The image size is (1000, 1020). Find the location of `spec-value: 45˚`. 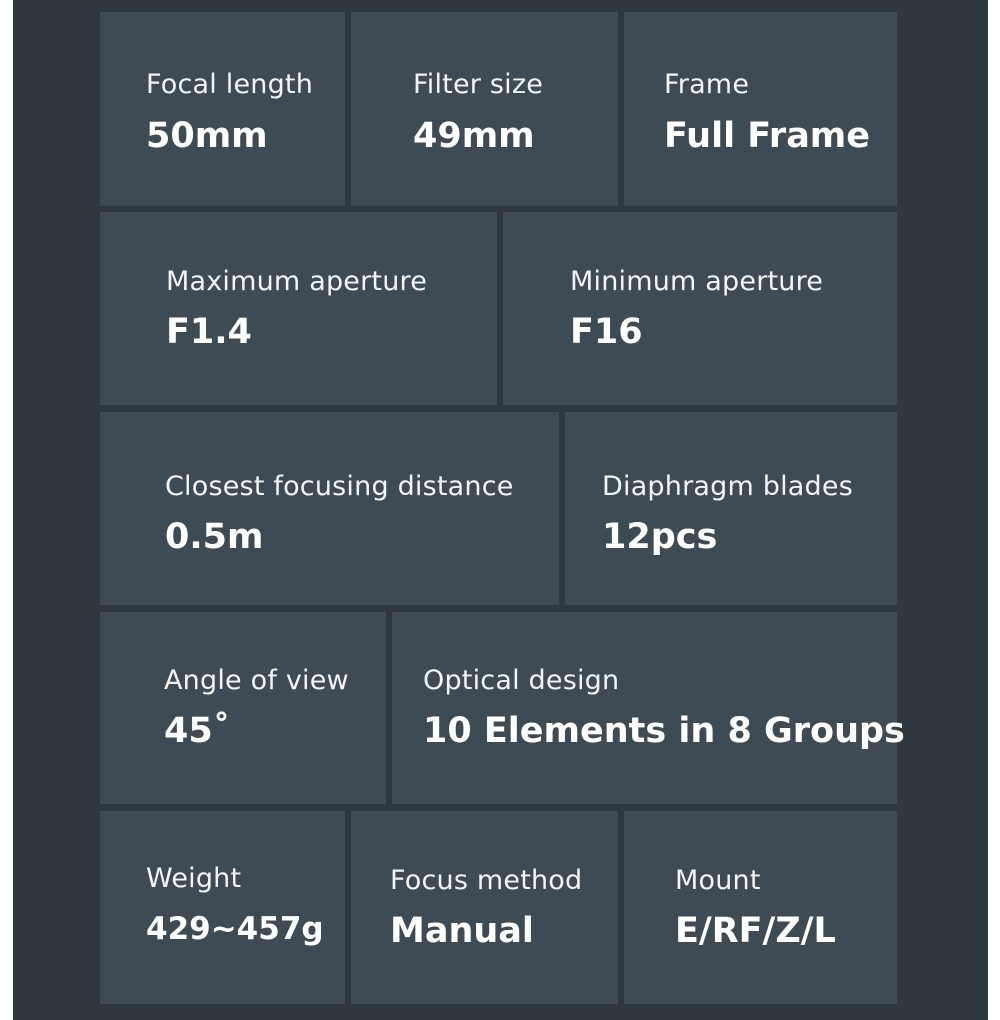

spec-value: 45˚ is located at coordinates (197, 731).